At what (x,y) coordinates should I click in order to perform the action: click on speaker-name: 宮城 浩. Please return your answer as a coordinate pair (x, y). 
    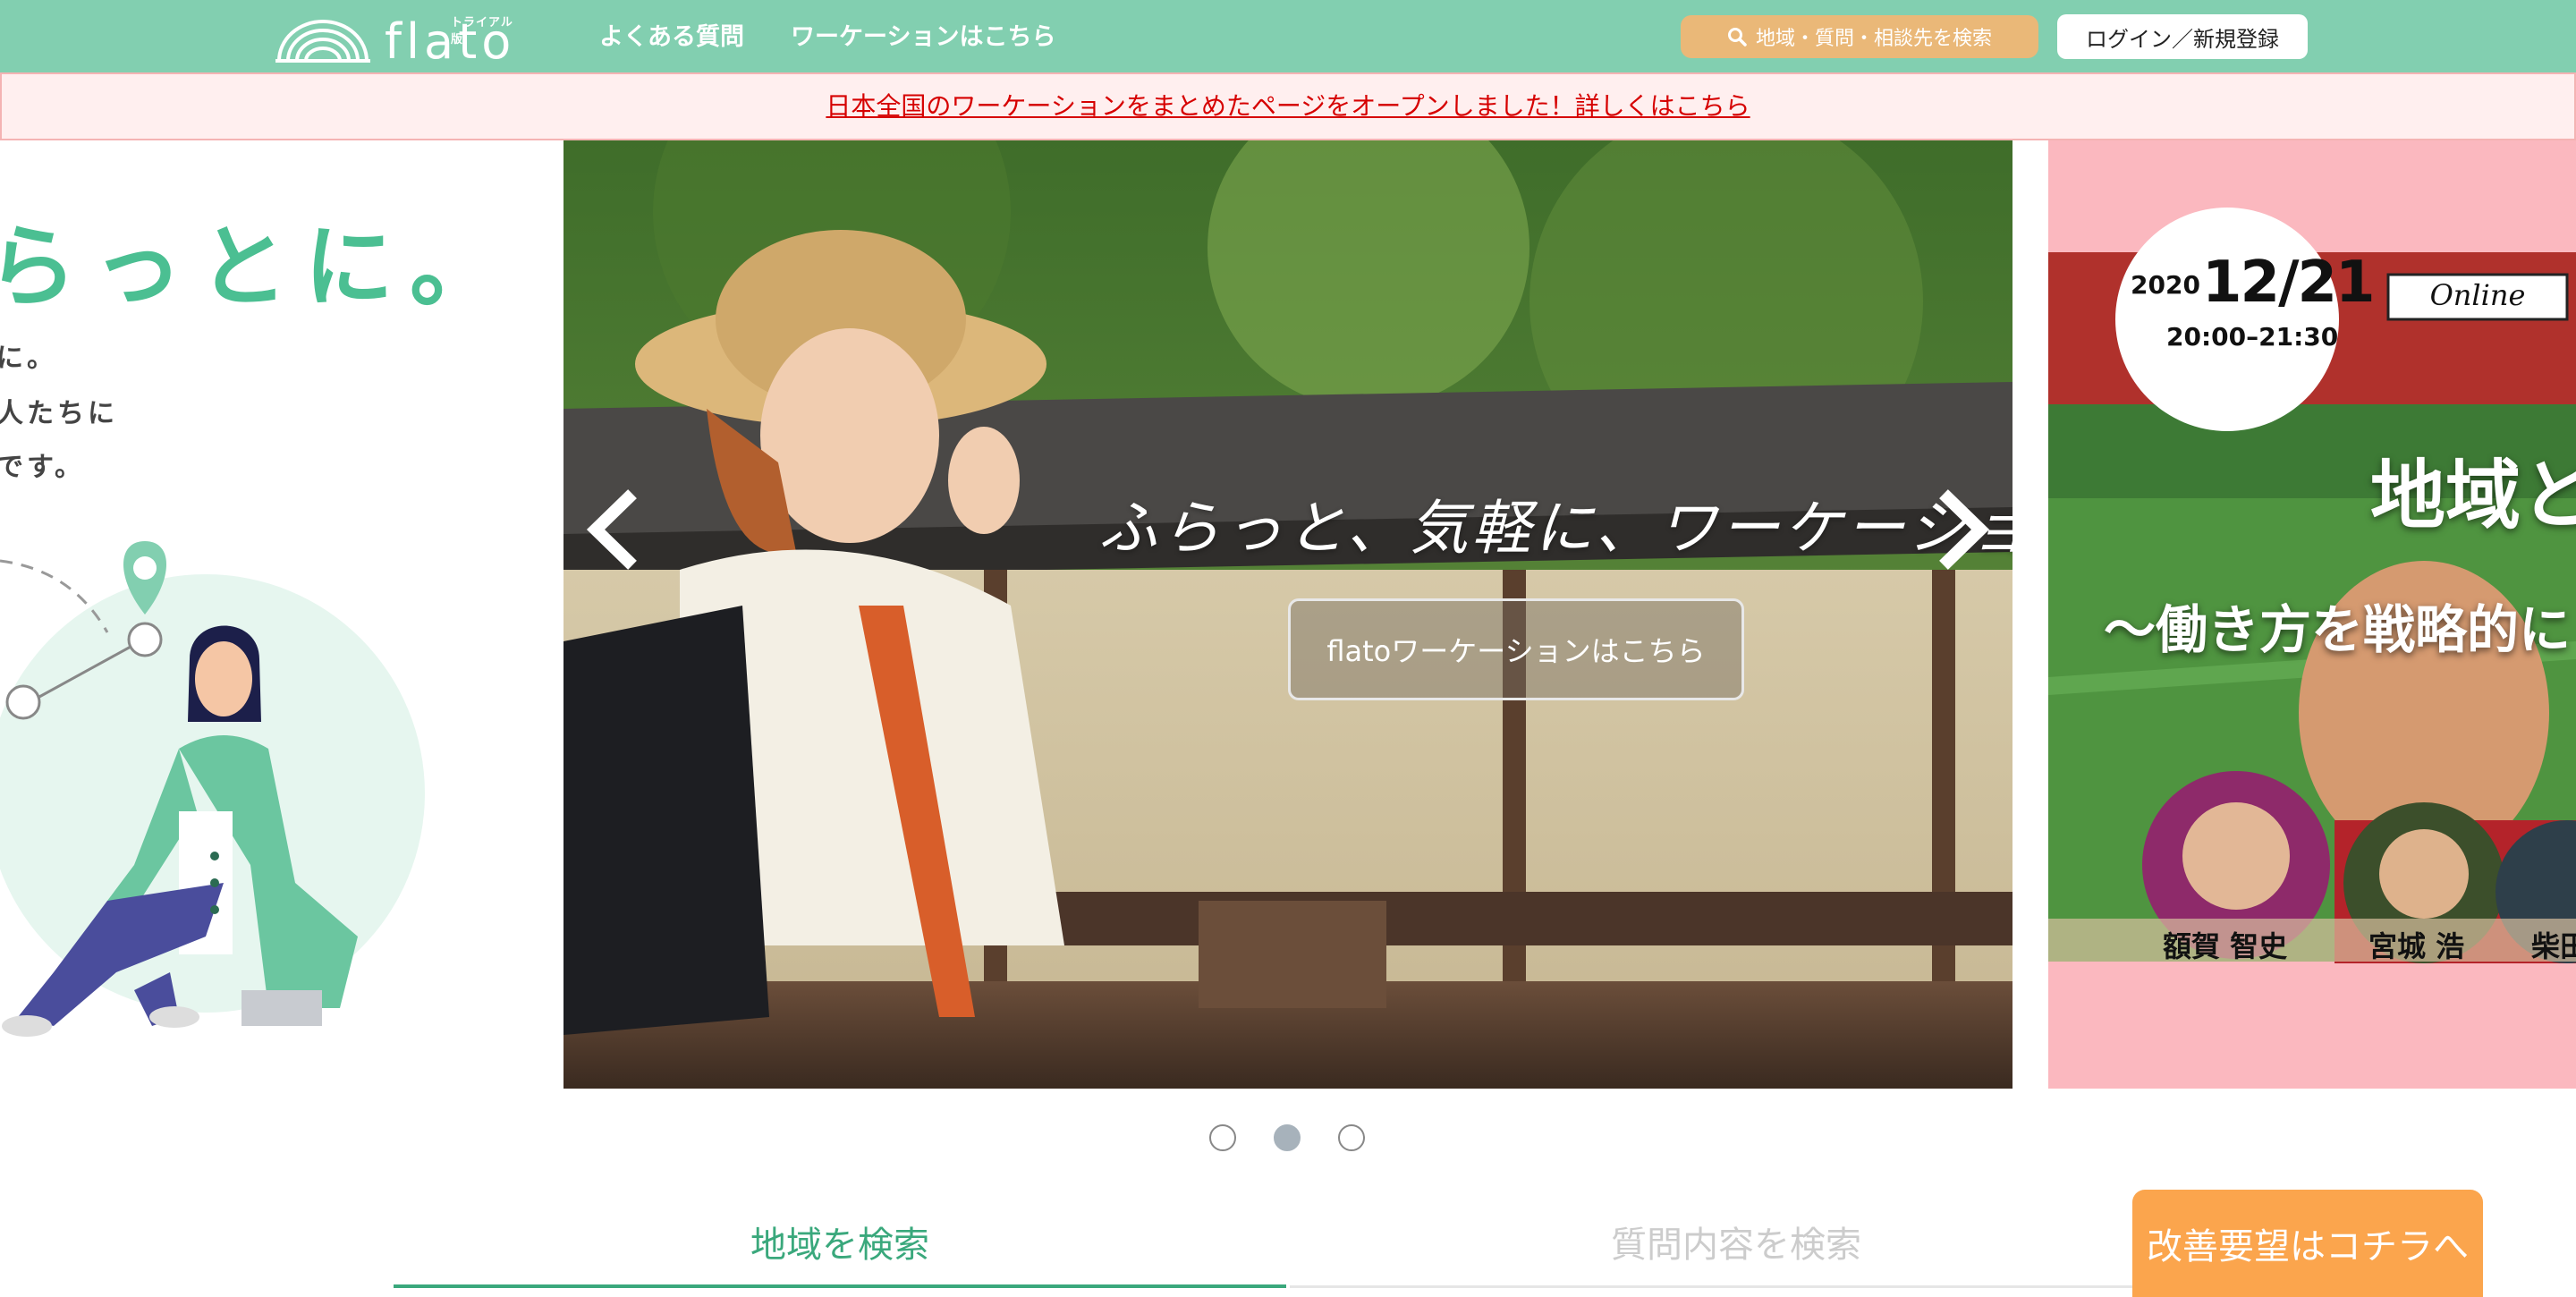
    Looking at the image, I should click on (2416, 946).